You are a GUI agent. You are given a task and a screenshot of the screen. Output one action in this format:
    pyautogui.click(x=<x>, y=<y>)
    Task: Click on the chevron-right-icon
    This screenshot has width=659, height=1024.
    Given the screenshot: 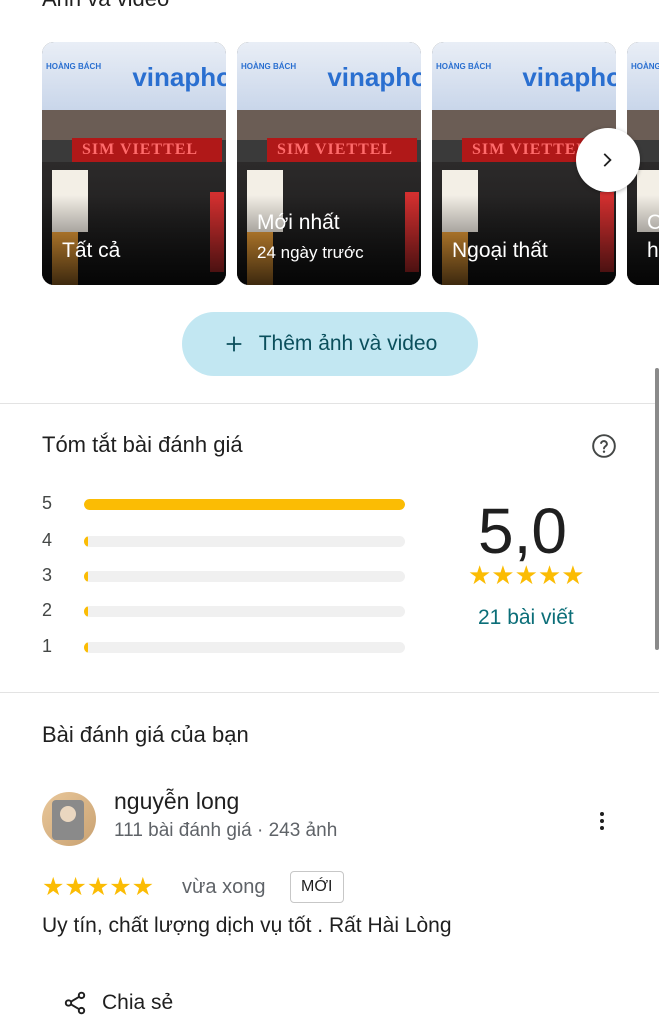 What is the action you would take?
    pyautogui.click(x=607, y=160)
    